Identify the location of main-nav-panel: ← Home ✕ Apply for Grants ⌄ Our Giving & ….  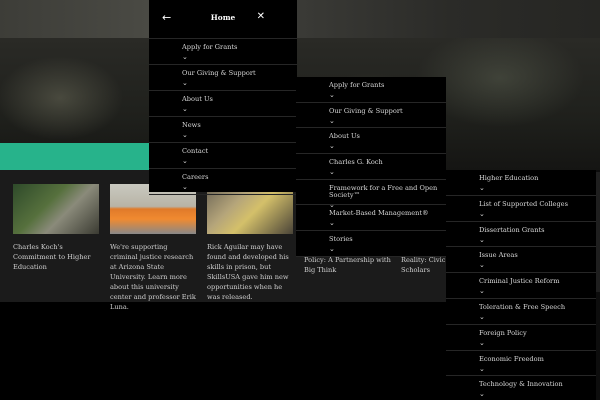
(223, 97).